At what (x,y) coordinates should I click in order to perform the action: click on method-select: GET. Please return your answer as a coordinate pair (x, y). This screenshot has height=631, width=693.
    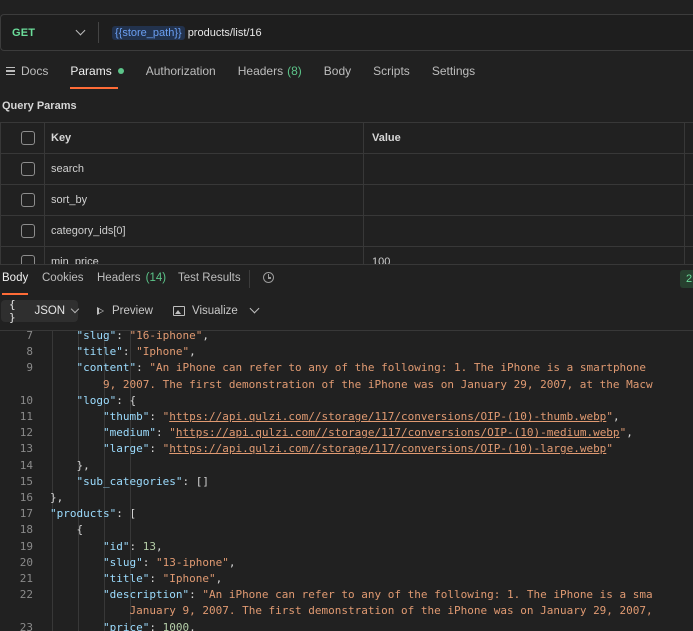
    Looking at the image, I should click on (49, 32).